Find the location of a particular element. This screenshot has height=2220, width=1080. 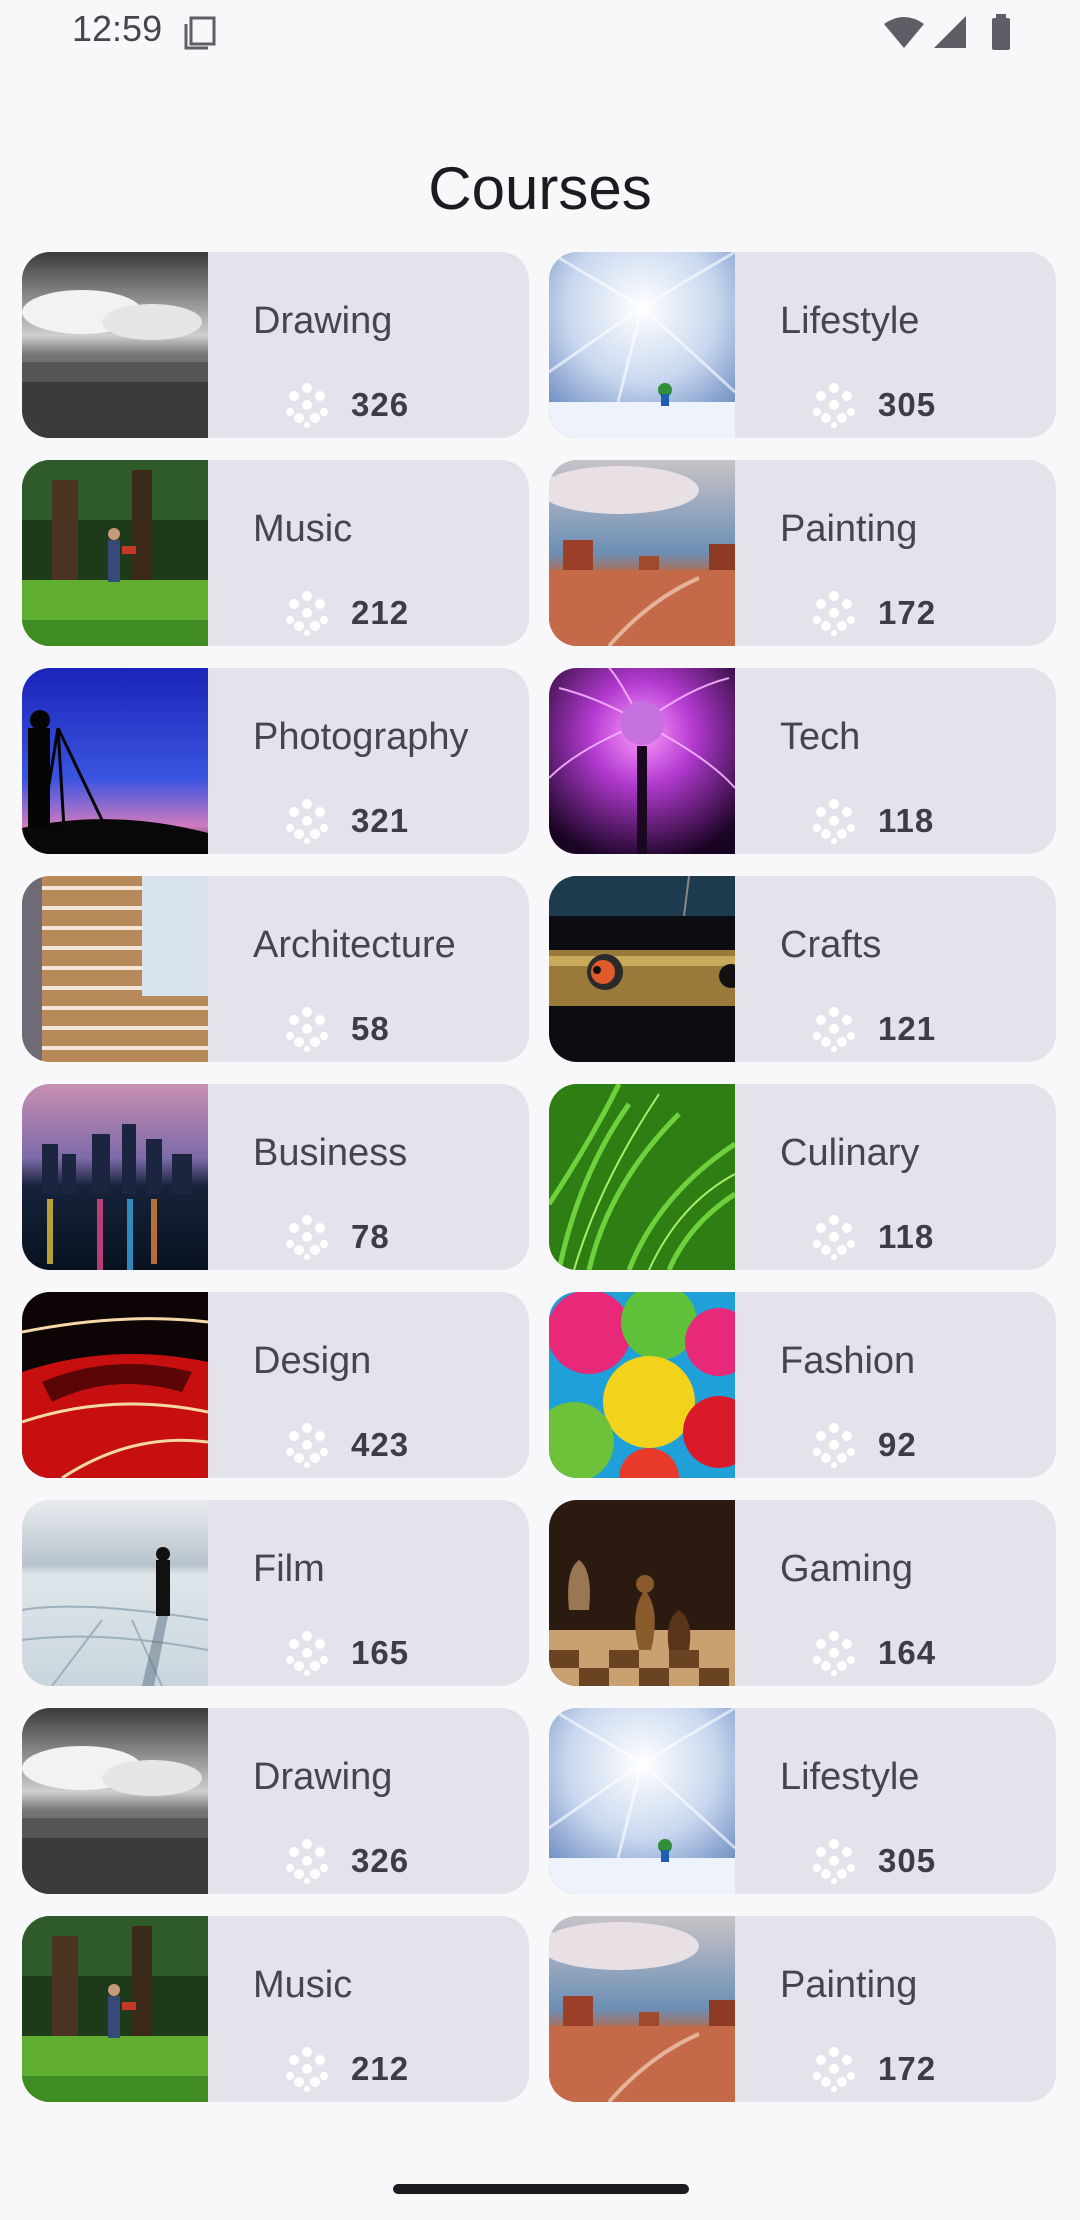

battery-icon is located at coordinates (1001, 34).